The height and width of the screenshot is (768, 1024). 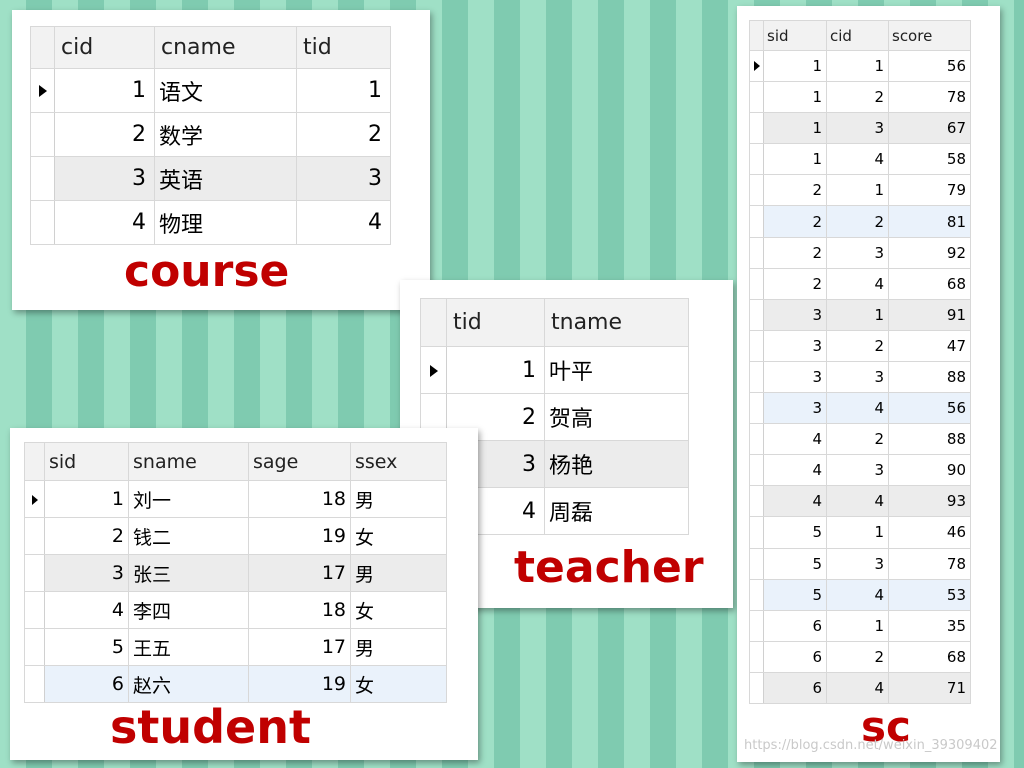 I want to click on table-row: 2 2 81, so click(x=860, y=221).